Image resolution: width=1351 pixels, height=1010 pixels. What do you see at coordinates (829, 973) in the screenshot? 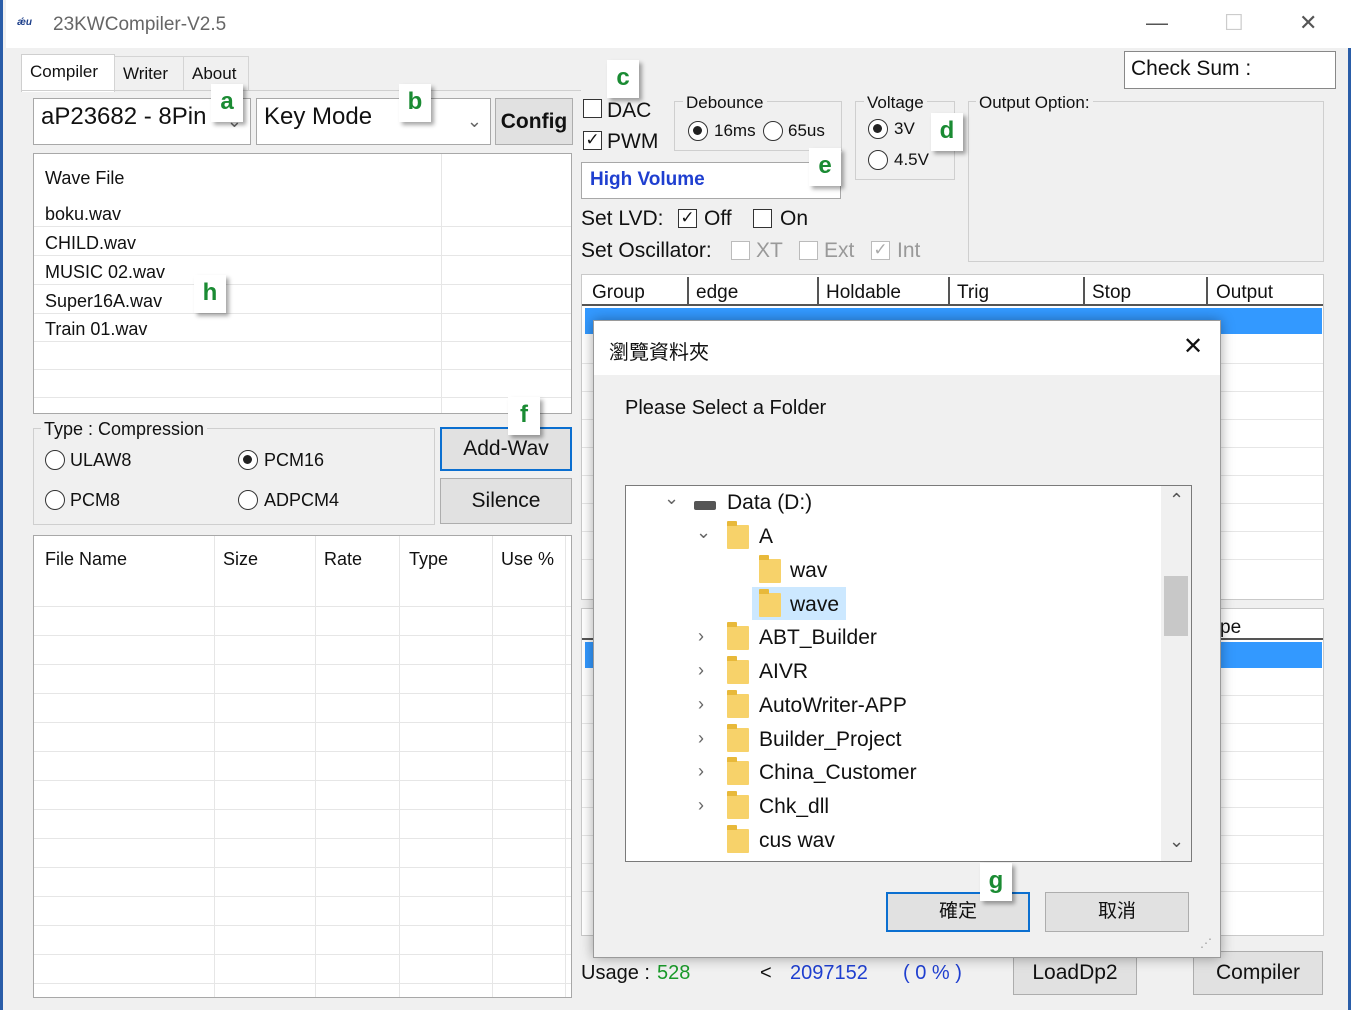
I see `usage-max: 2097152` at bounding box center [829, 973].